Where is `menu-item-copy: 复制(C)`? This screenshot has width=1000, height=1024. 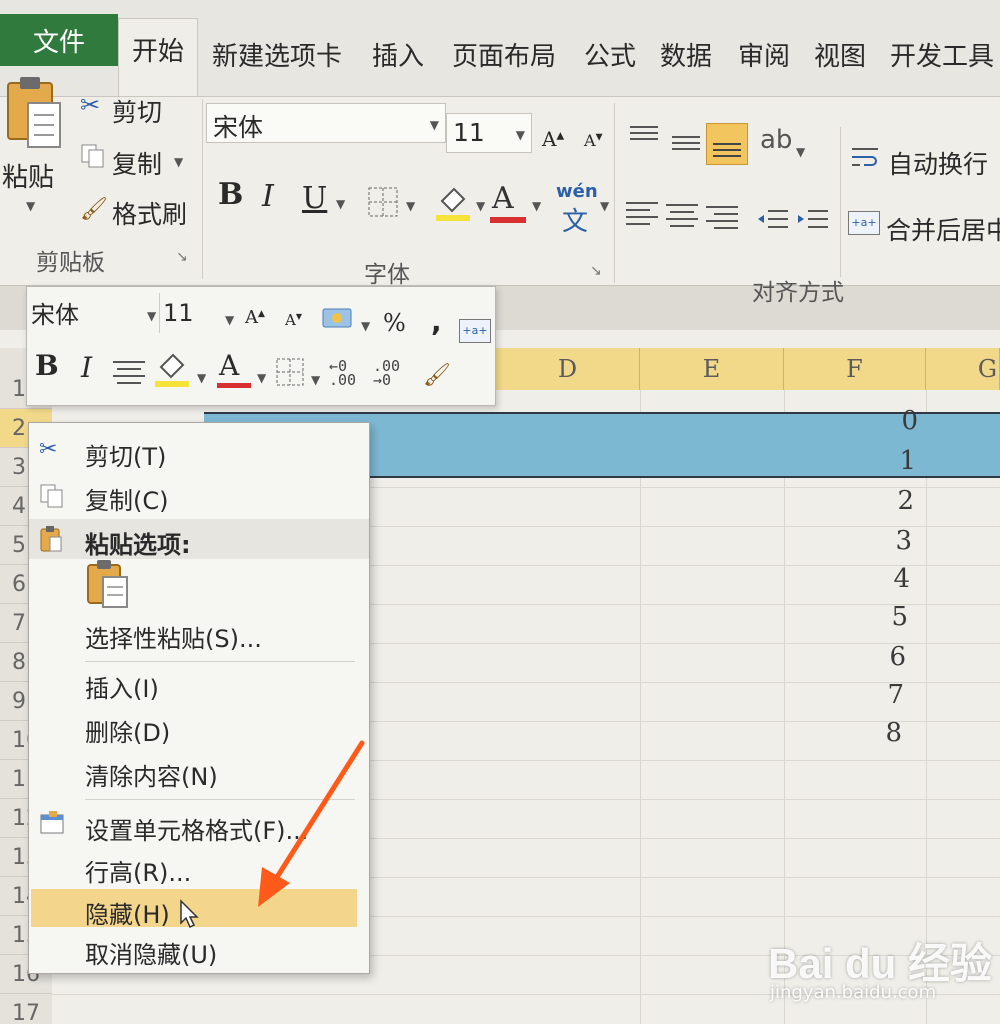
menu-item-copy: 复制(C) is located at coordinates (126, 498).